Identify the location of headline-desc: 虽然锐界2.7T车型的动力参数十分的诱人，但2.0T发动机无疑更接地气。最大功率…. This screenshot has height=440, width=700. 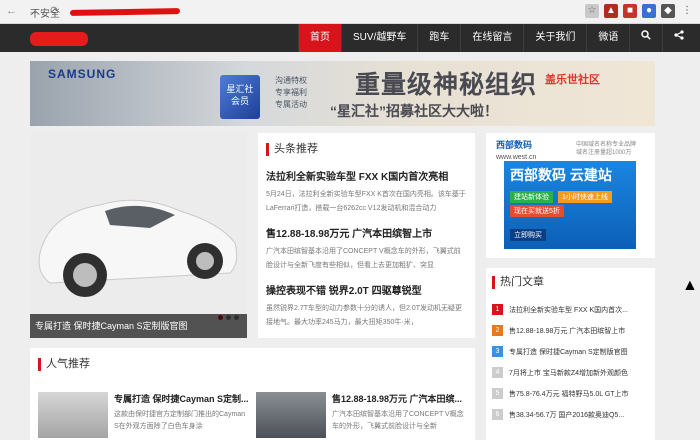
(364, 315).